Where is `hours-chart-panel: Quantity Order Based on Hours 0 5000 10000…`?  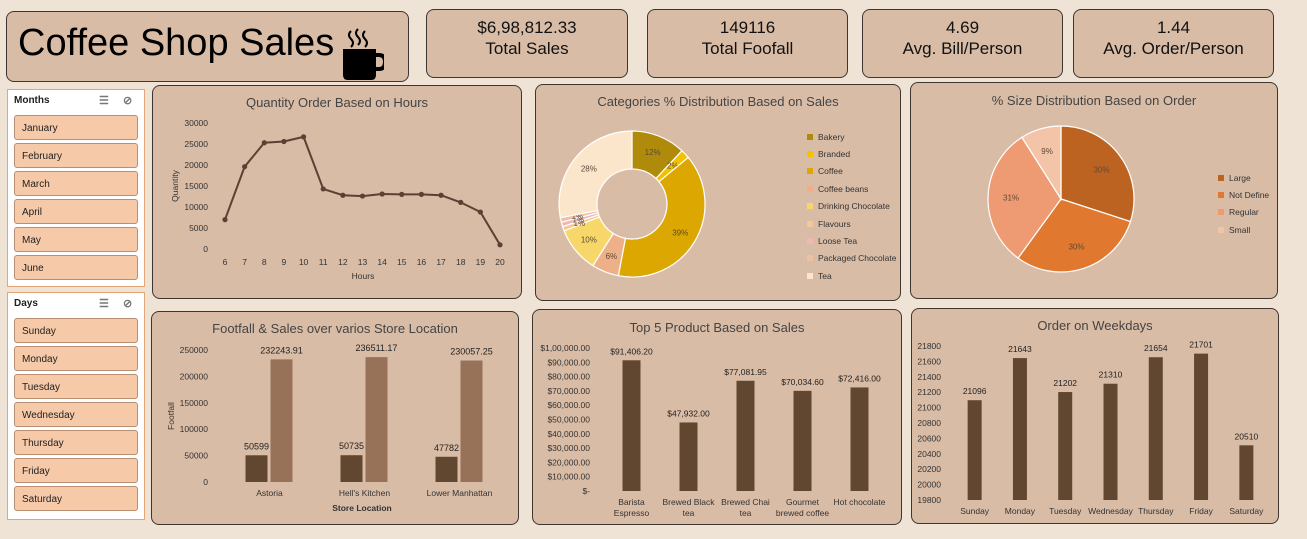
hours-chart-panel: Quantity Order Based on Hours 0 5000 10000… is located at coordinates (337, 192).